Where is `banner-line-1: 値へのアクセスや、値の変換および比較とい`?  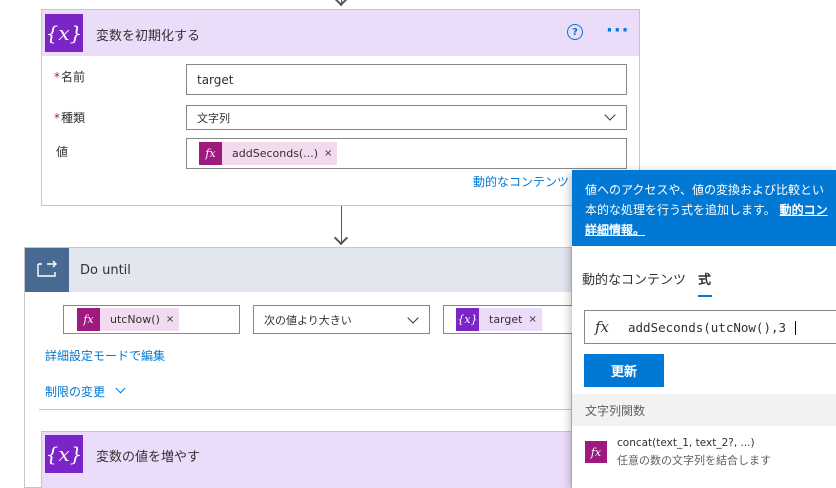 banner-line-1: 値へのアクセスや、値の変換および比較とい is located at coordinates (705, 190).